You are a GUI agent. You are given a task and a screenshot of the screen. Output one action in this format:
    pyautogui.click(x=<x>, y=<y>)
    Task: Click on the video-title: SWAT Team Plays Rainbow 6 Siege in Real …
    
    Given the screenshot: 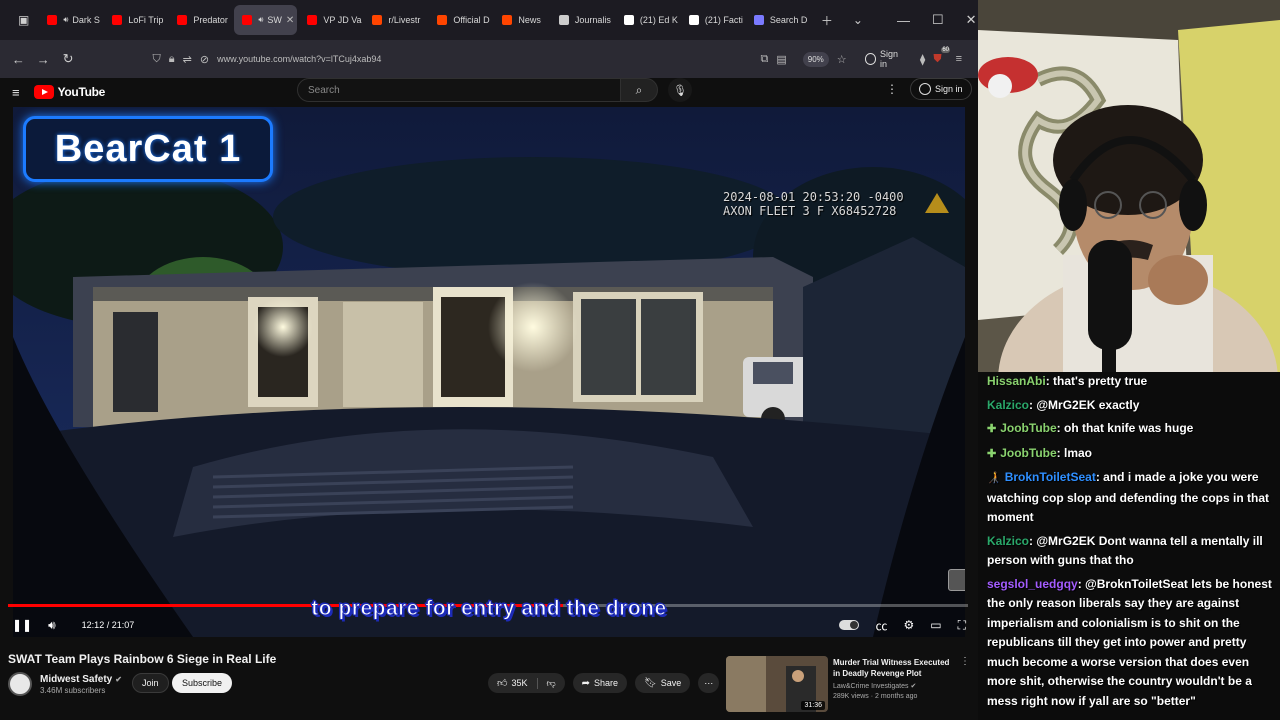 What is the action you would take?
    pyautogui.click(x=142, y=659)
    